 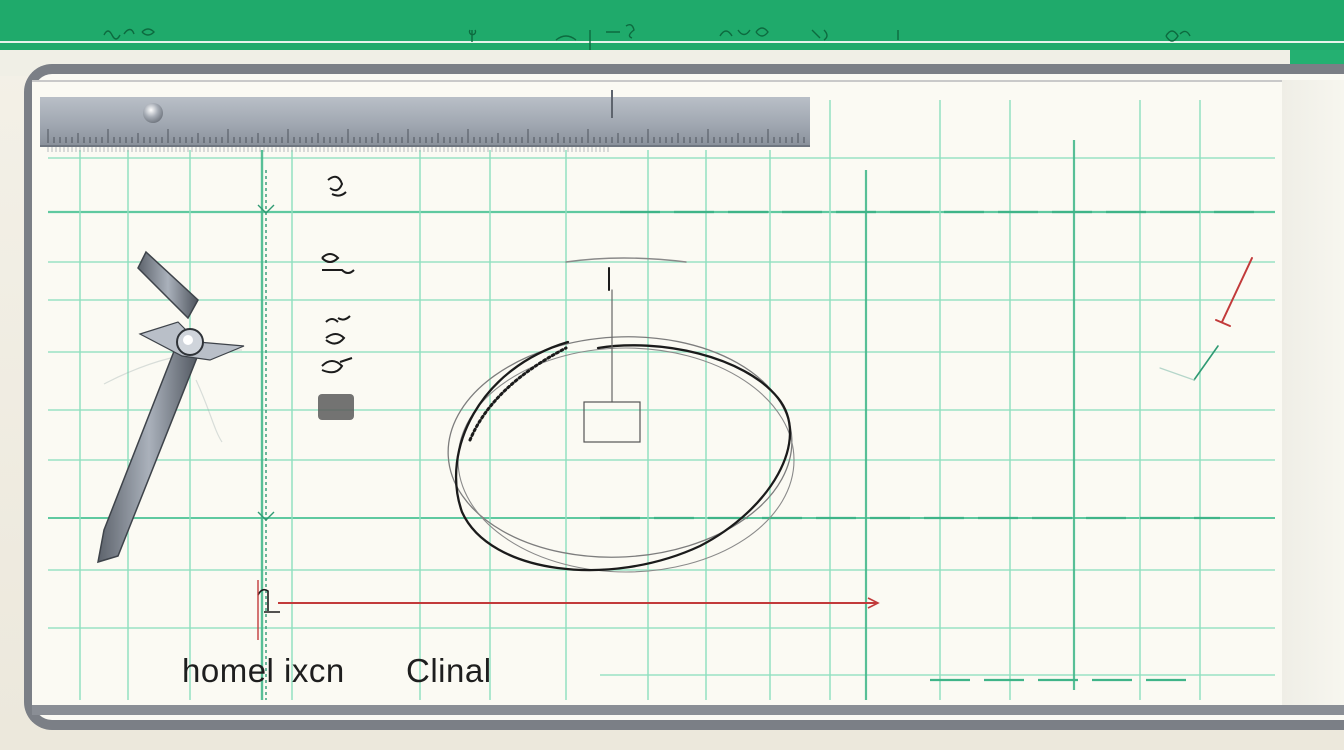 What do you see at coordinates (449, 670) in the screenshot?
I see `caption-right: Clinal` at bounding box center [449, 670].